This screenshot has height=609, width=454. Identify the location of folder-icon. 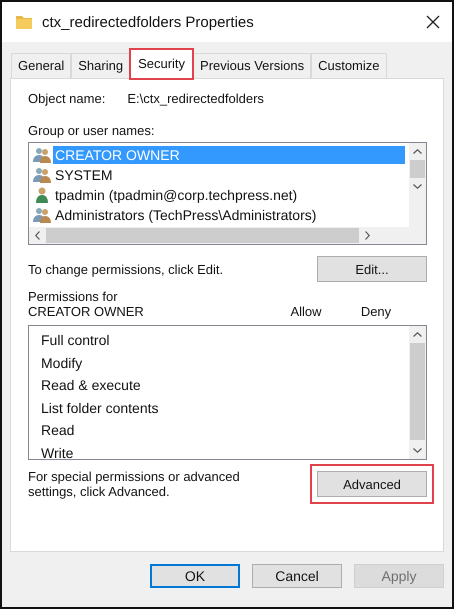
(24, 22).